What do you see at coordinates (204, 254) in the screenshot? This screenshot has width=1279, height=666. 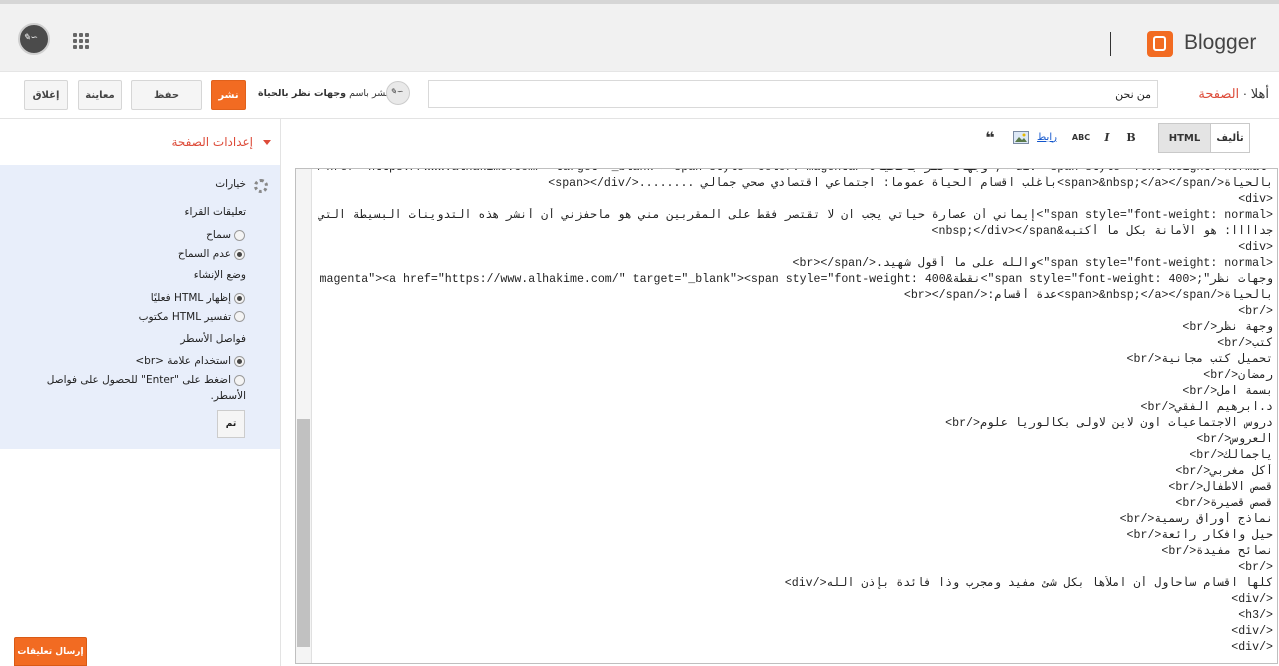 I see `disallow-comments-label: عدم السماح` at bounding box center [204, 254].